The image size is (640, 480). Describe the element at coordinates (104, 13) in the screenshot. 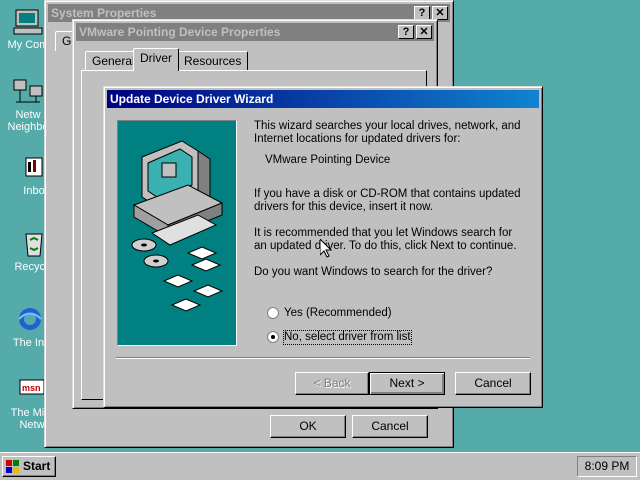

I see `window-title: System Properties` at that location.